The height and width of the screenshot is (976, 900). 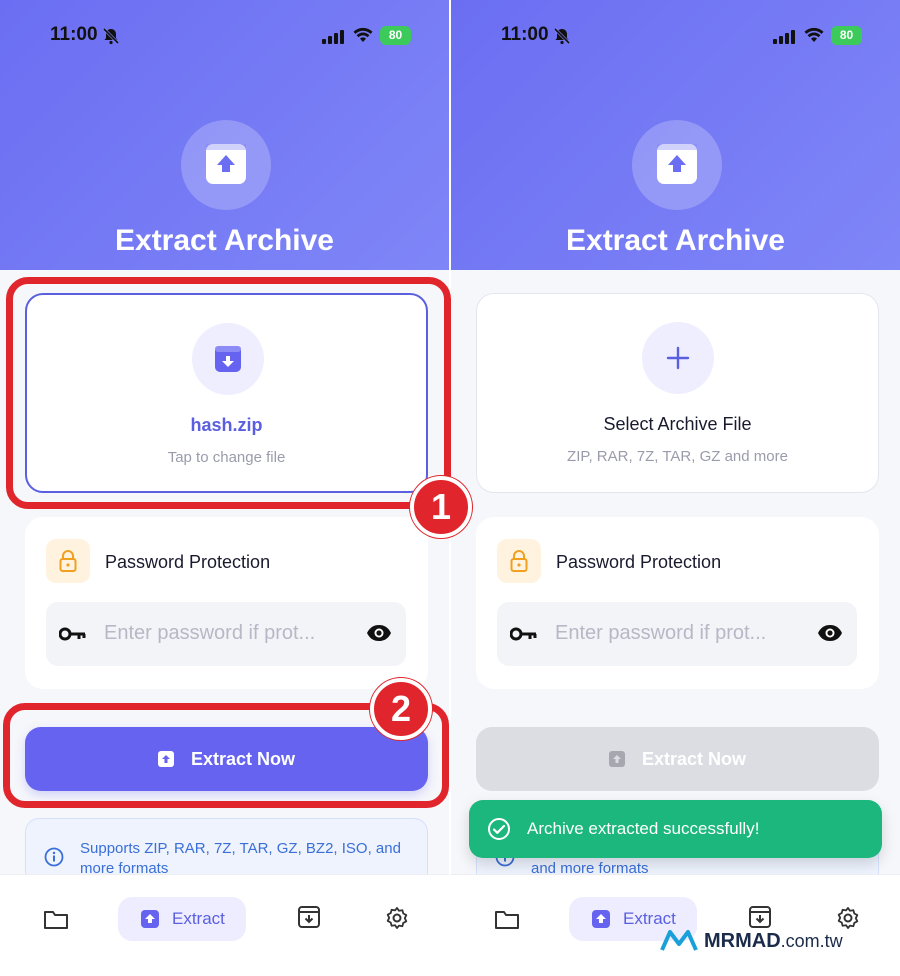 What do you see at coordinates (694, 759) in the screenshot?
I see `extract-now-label: Extract Now` at bounding box center [694, 759].